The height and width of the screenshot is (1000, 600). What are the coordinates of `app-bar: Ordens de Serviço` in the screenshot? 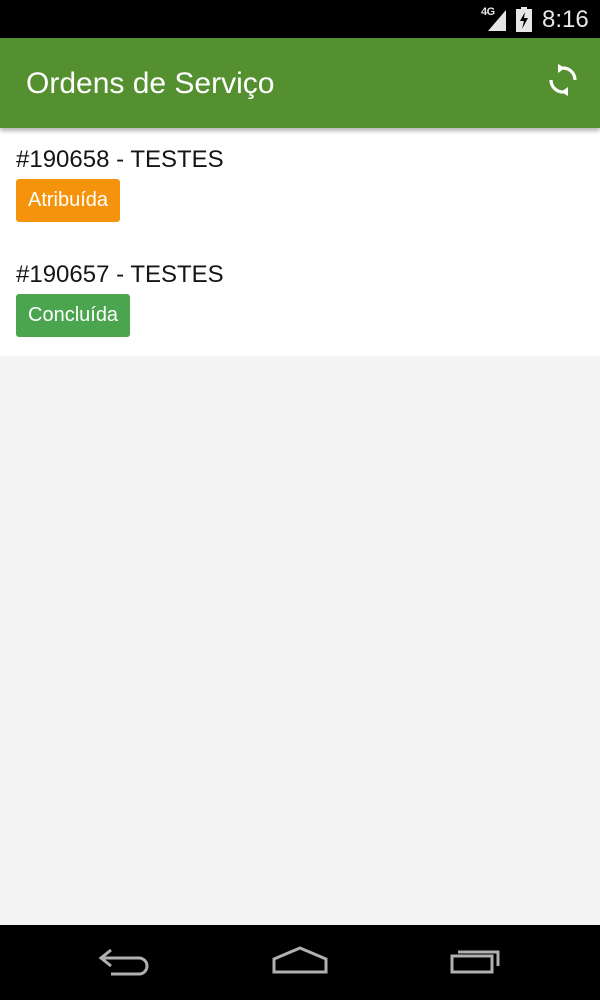 It's located at (300, 83).